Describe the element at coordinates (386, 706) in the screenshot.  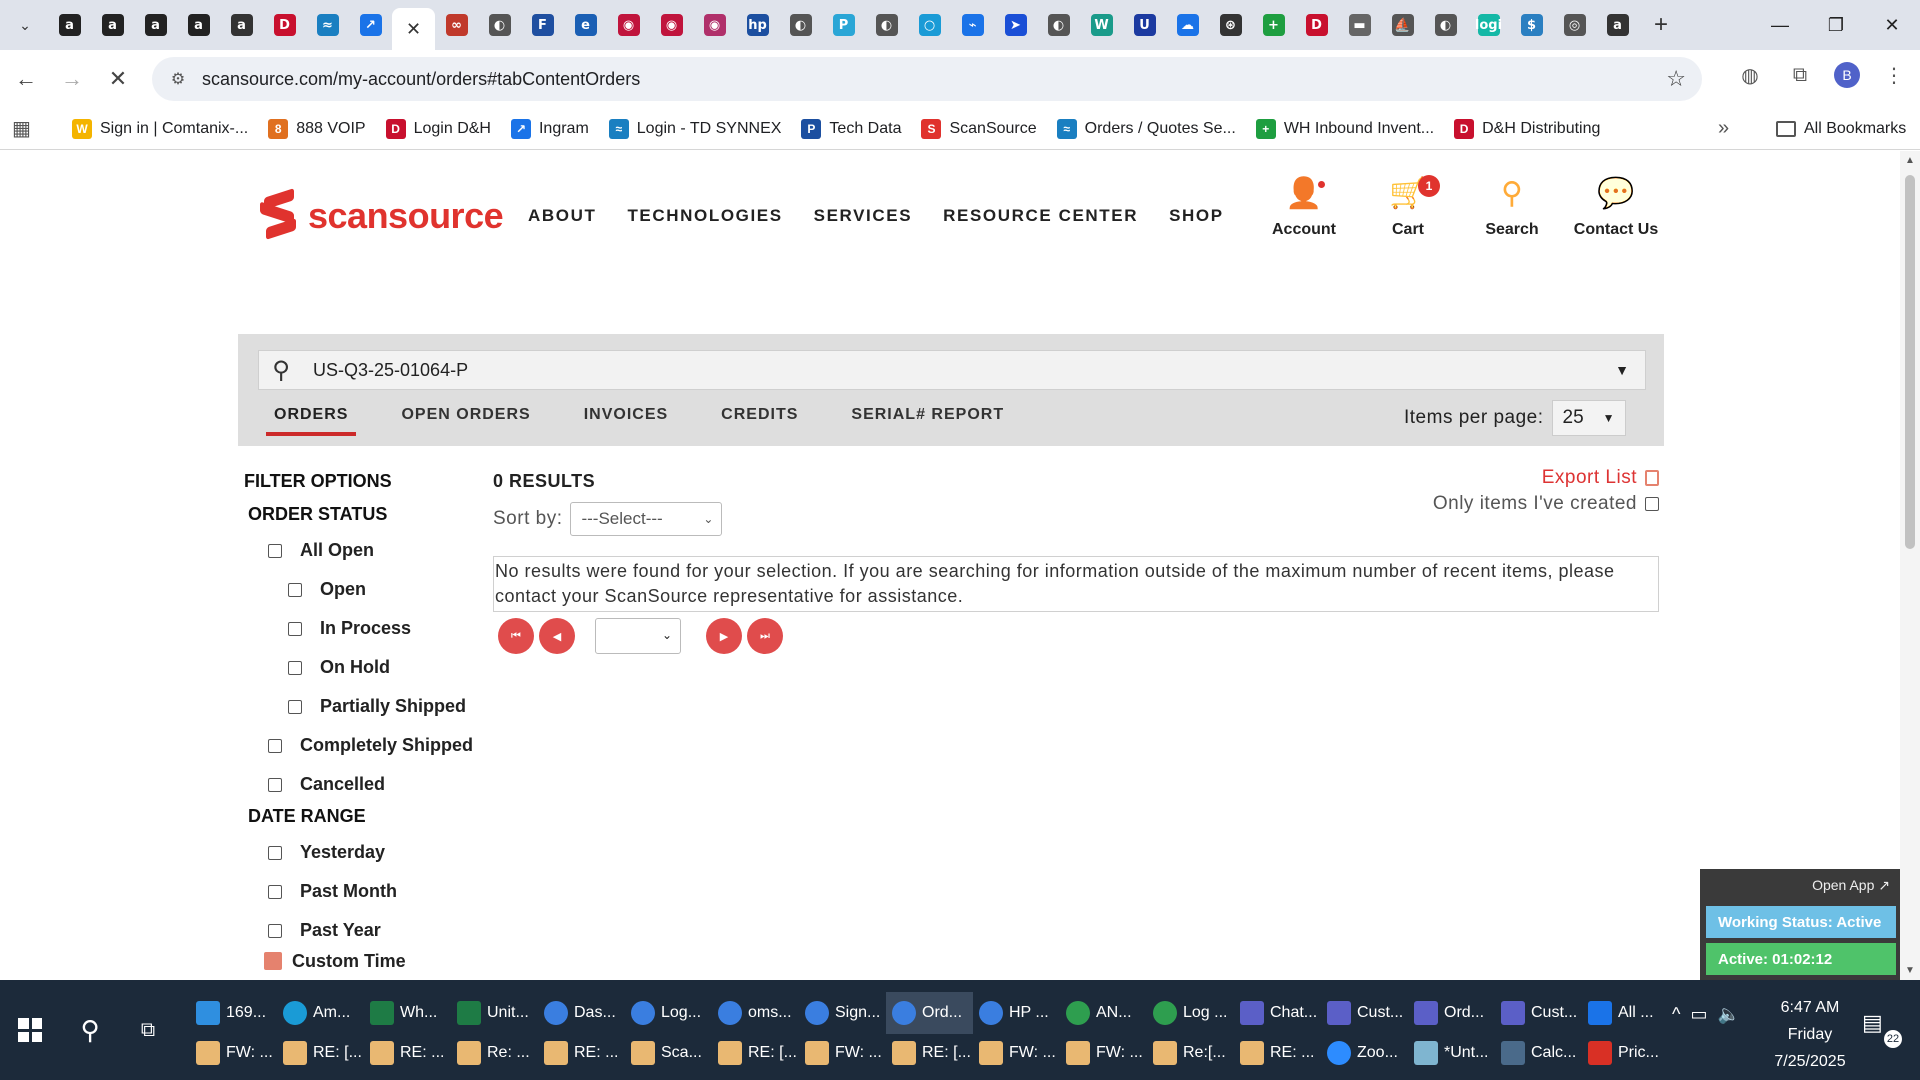
I see `order-status-option: Partially Shipped` at that location.